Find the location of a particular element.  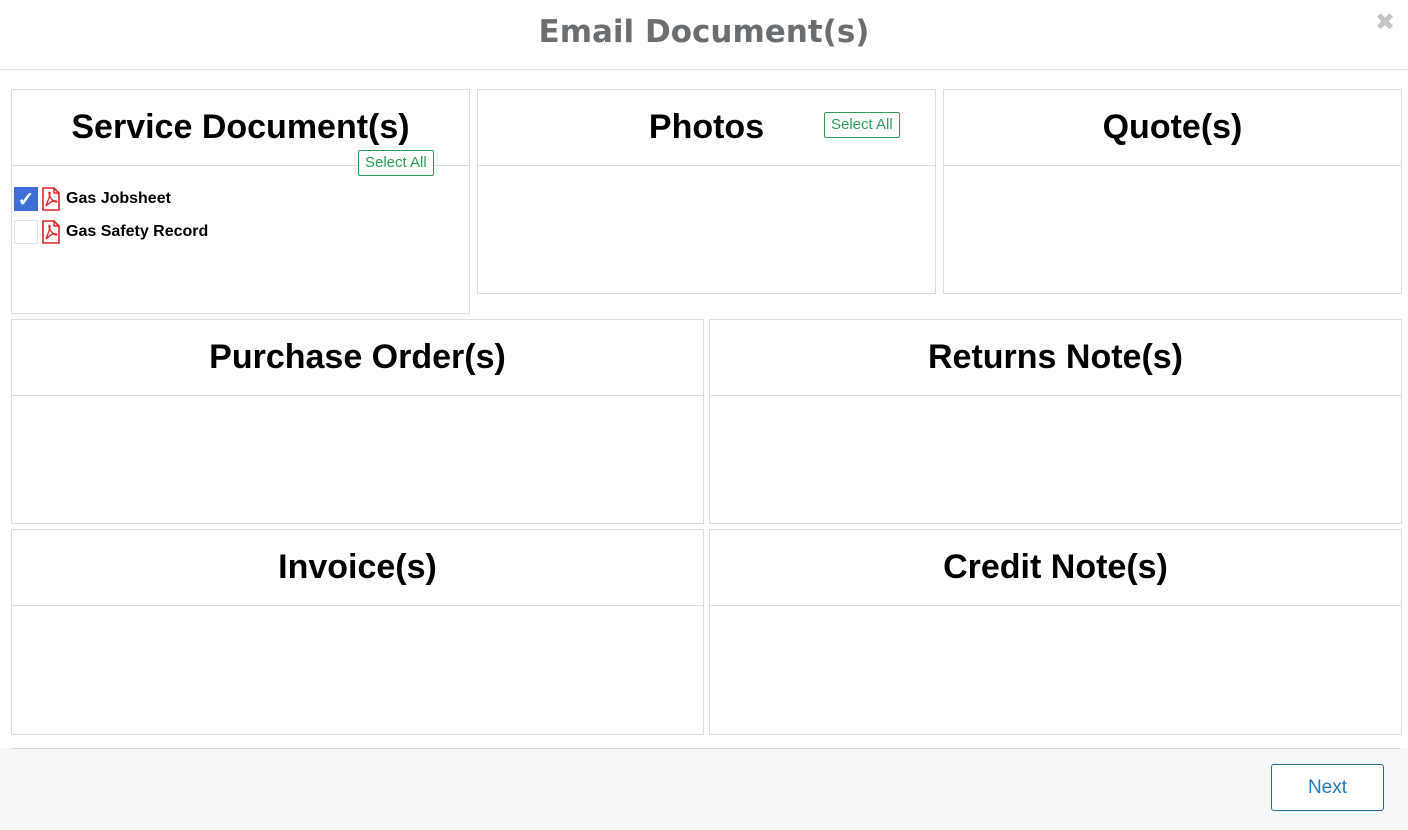

panel-credit-notes: Credit Note(s) is located at coordinates (1055, 632).